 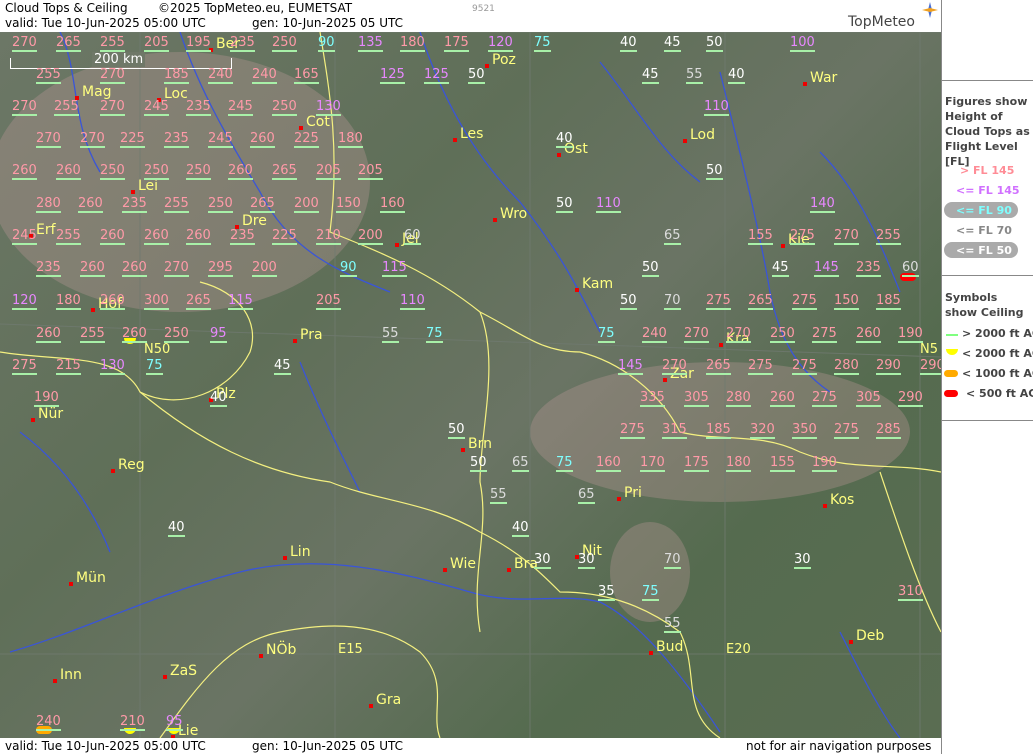 I want to click on cloud-top-value: 45, so click(x=282, y=366).